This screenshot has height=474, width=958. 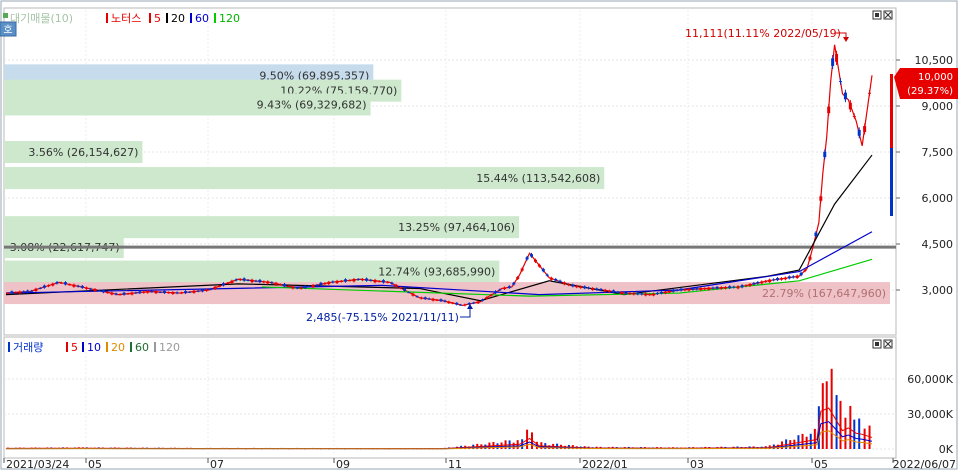 What do you see at coordinates (118, 347) in the screenshot?
I see `volume-legend-ma20: 20` at bounding box center [118, 347].